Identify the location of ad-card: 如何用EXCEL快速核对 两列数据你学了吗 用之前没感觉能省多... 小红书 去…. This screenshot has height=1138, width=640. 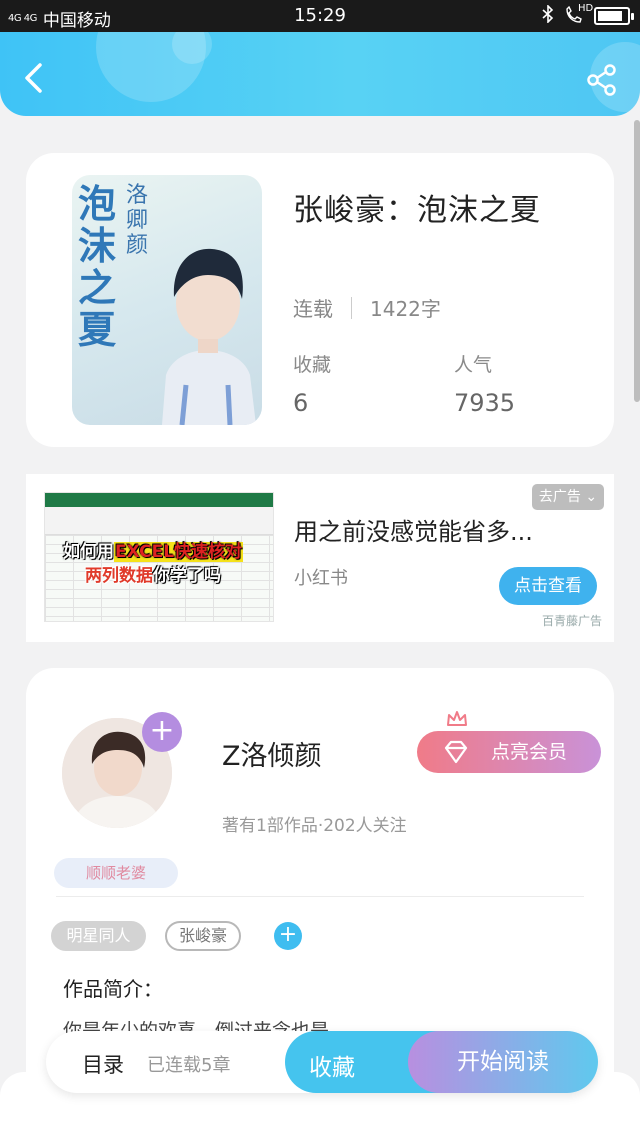
(320, 558).